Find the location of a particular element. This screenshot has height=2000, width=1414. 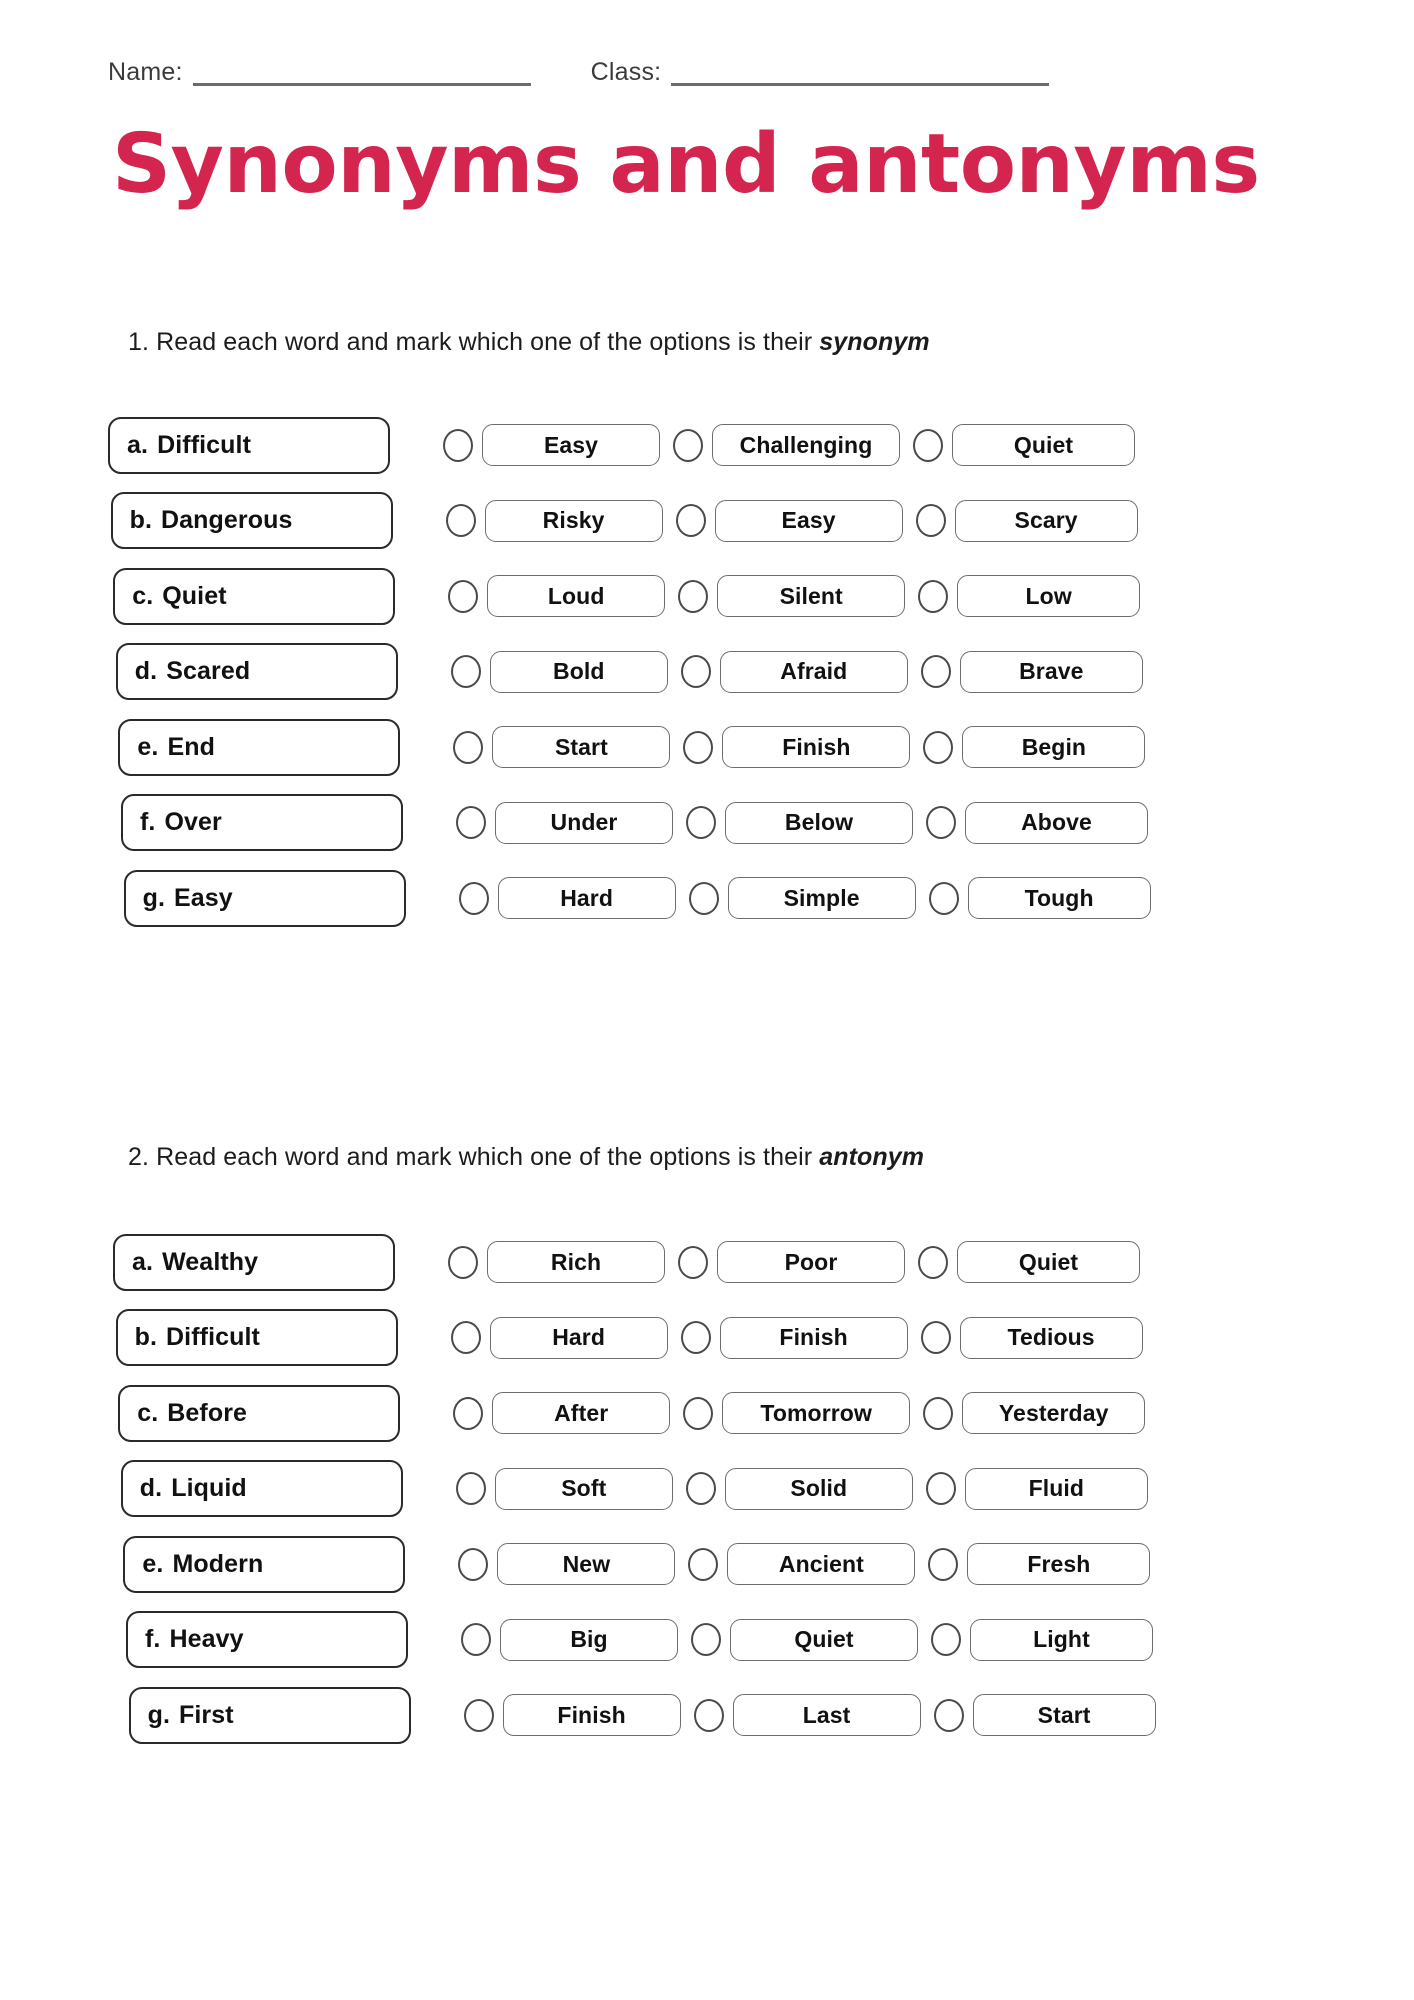

answer-option-label: Below is located at coordinates (819, 822).